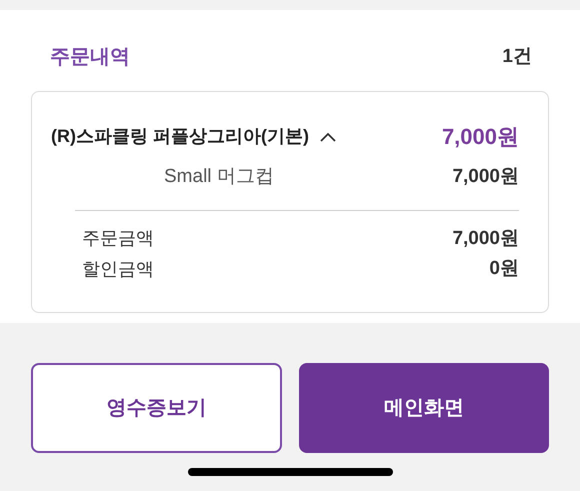 The height and width of the screenshot is (491, 580). Describe the element at coordinates (219, 177) in the screenshot. I see `option-name: Small 머그컵` at that location.